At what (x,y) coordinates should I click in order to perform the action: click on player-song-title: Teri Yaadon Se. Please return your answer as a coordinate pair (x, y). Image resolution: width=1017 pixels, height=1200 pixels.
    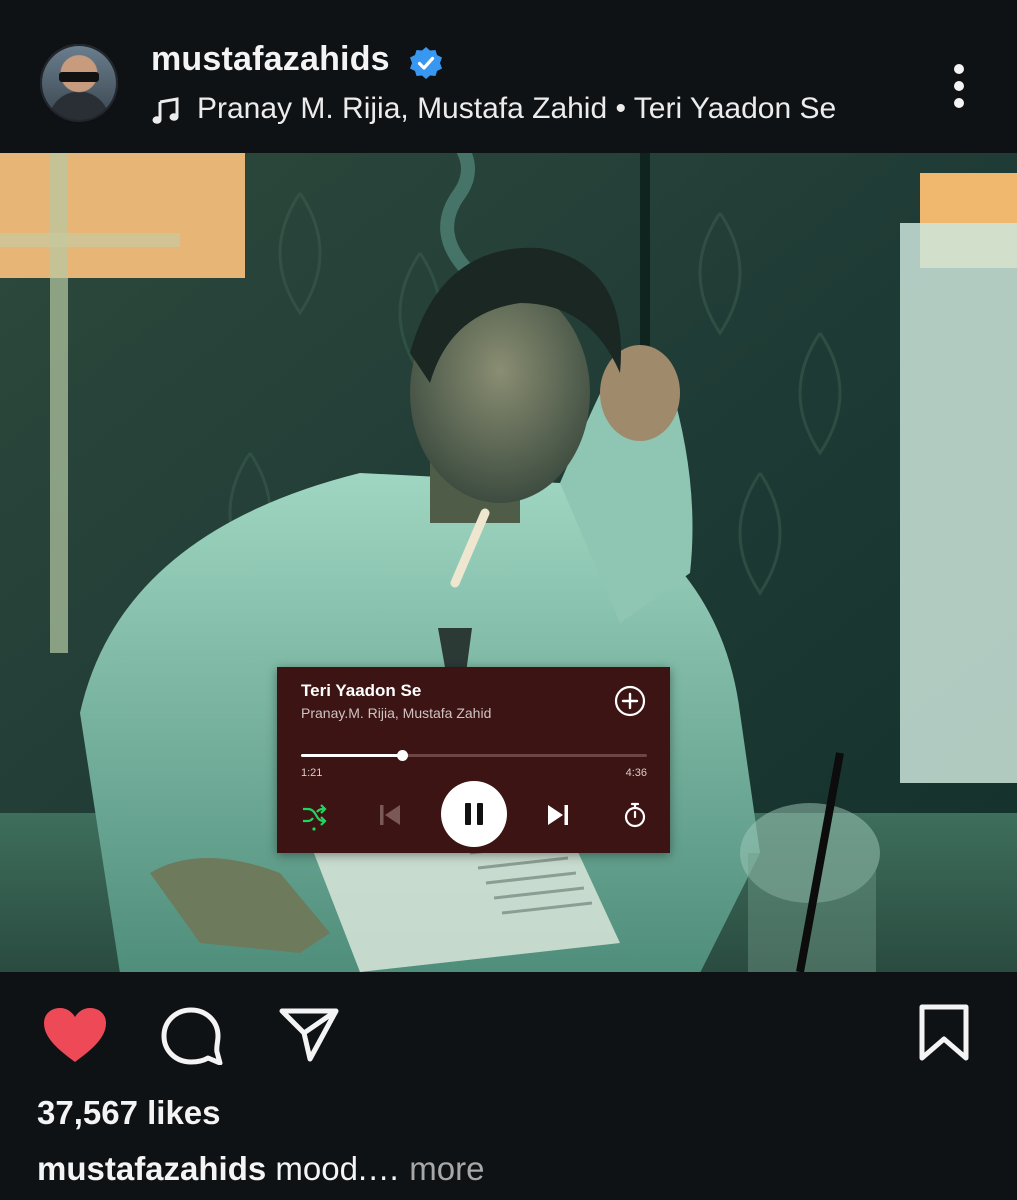
    Looking at the image, I should click on (361, 690).